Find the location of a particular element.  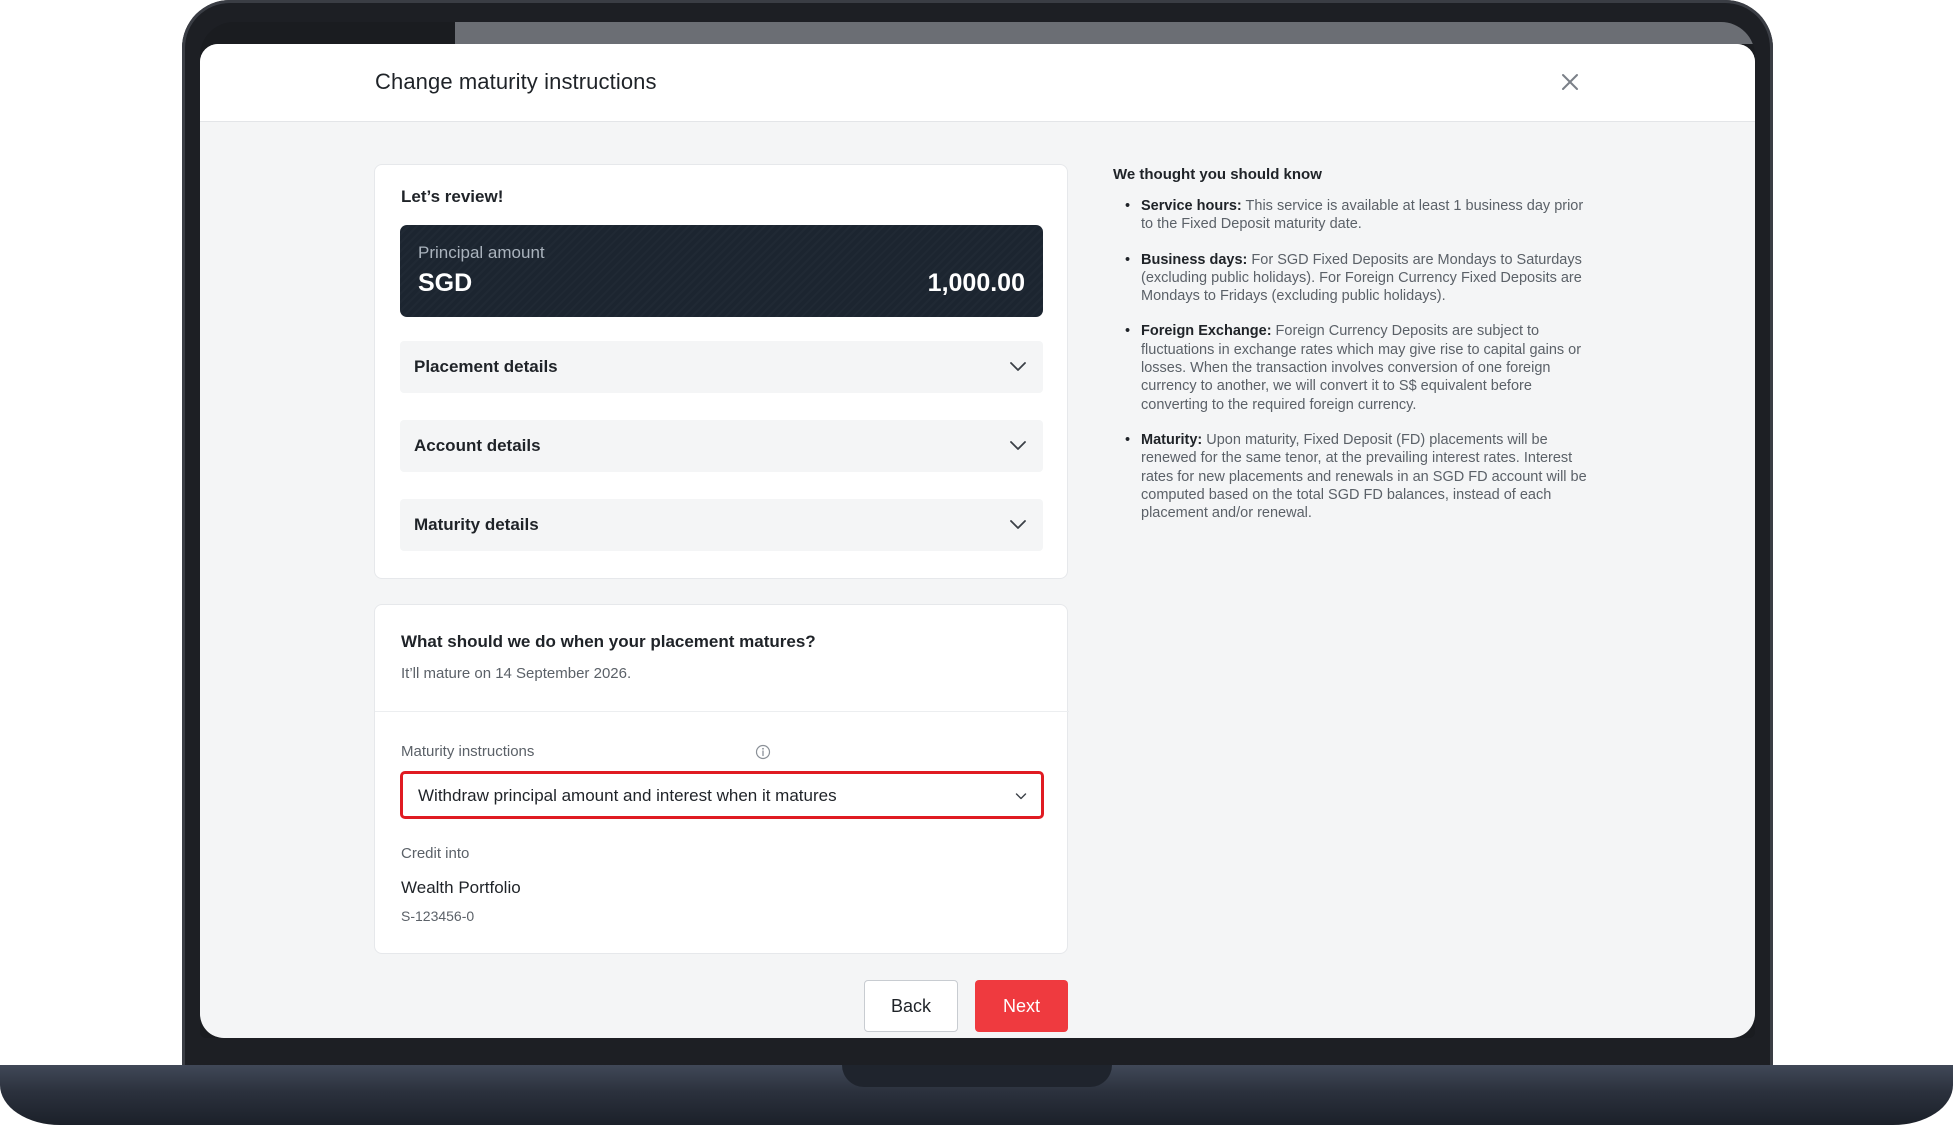

laptop-base is located at coordinates (976, 1095).